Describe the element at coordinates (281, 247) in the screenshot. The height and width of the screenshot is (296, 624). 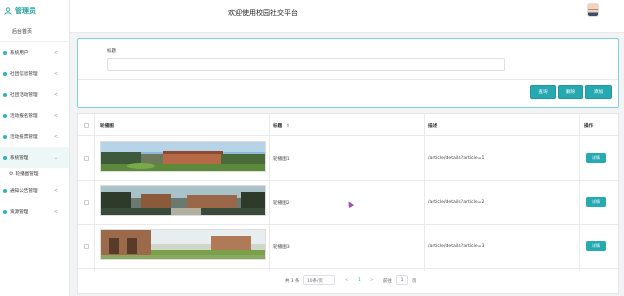
I see `row-title: 轮播图3` at that location.